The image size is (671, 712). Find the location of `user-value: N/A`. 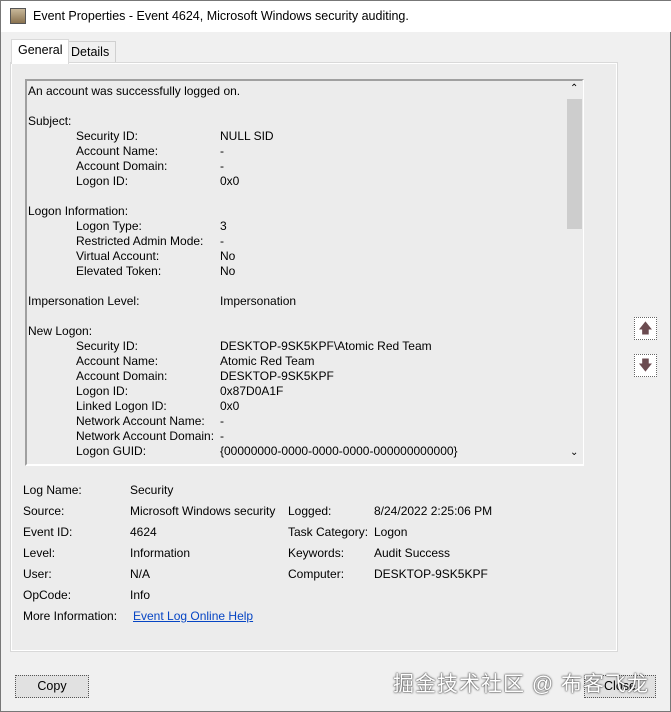

user-value: N/A is located at coordinates (140, 574).